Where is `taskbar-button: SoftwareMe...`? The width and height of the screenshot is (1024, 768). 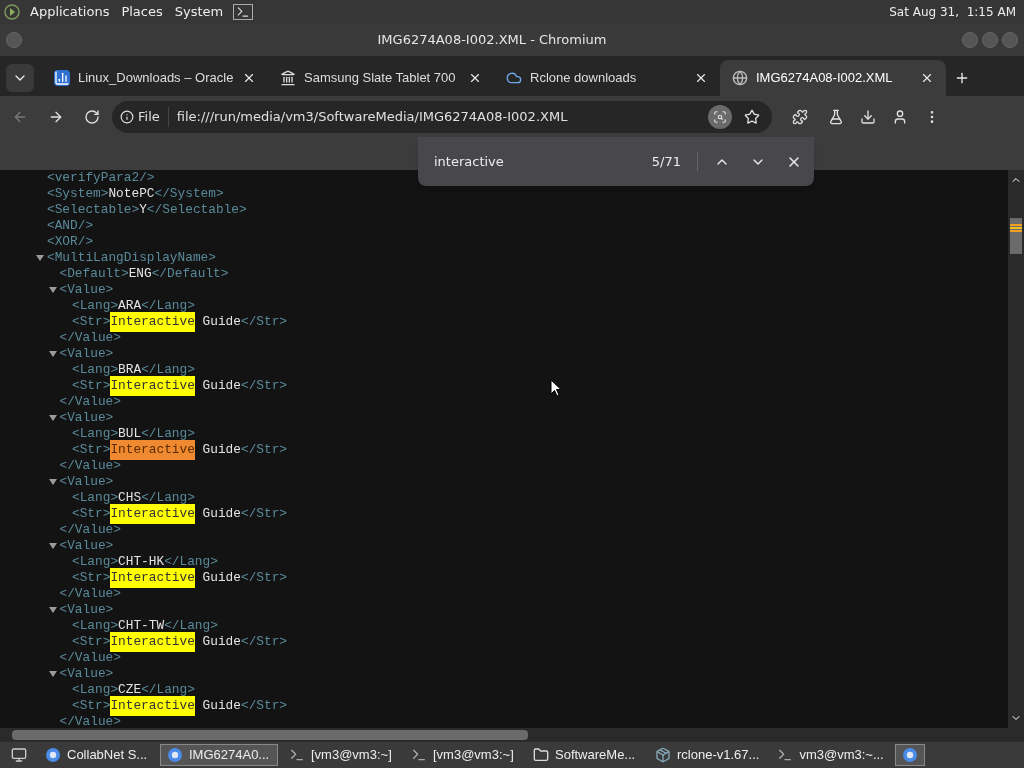 taskbar-button: SoftwareMe... is located at coordinates (585, 755).